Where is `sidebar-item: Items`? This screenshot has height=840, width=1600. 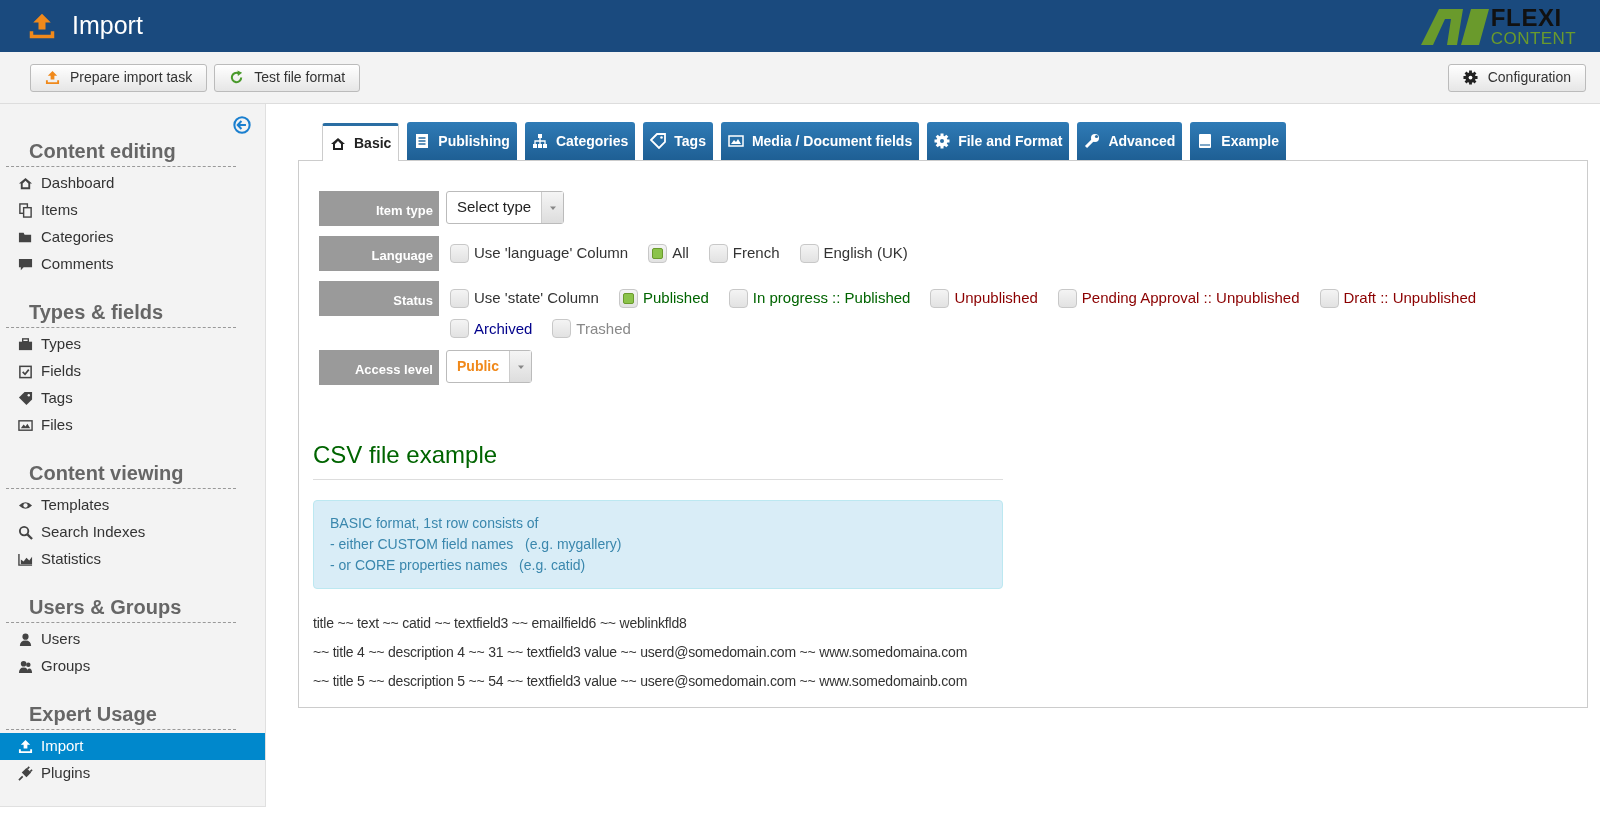 sidebar-item: Items is located at coordinates (132, 210).